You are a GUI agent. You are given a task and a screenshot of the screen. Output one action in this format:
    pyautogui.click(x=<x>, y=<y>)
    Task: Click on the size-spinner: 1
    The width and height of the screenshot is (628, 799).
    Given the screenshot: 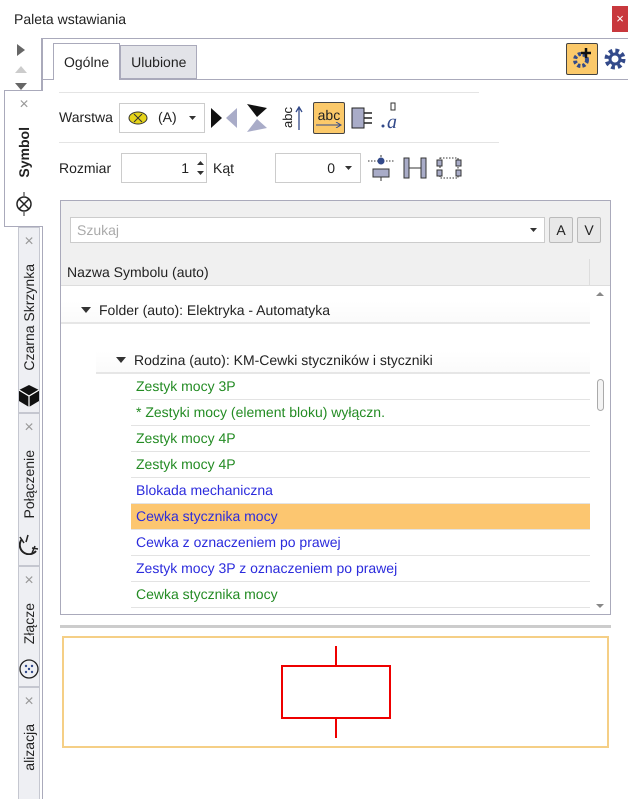 What is the action you would take?
    pyautogui.click(x=164, y=168)
    